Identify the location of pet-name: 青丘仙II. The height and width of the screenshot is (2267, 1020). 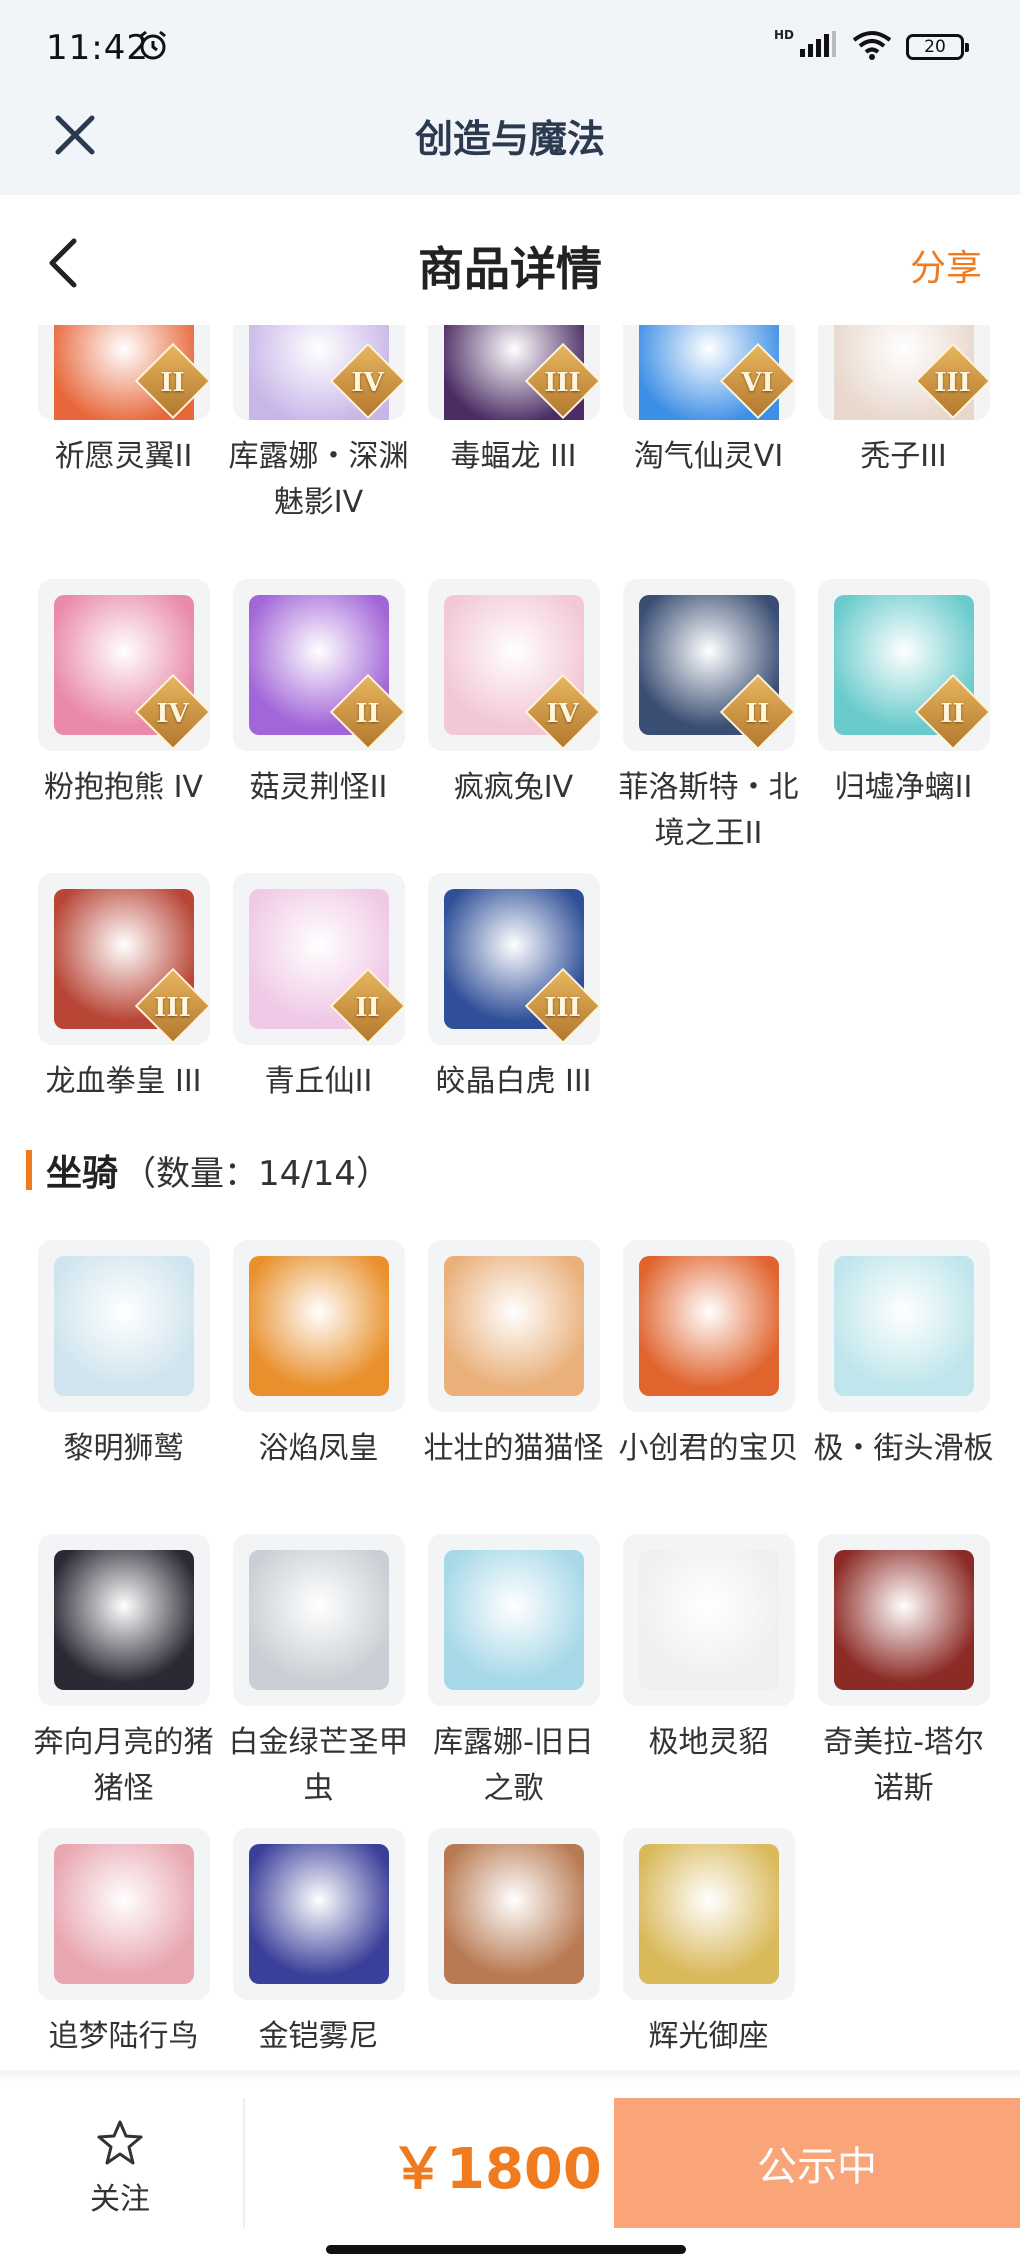
(318, 1081).